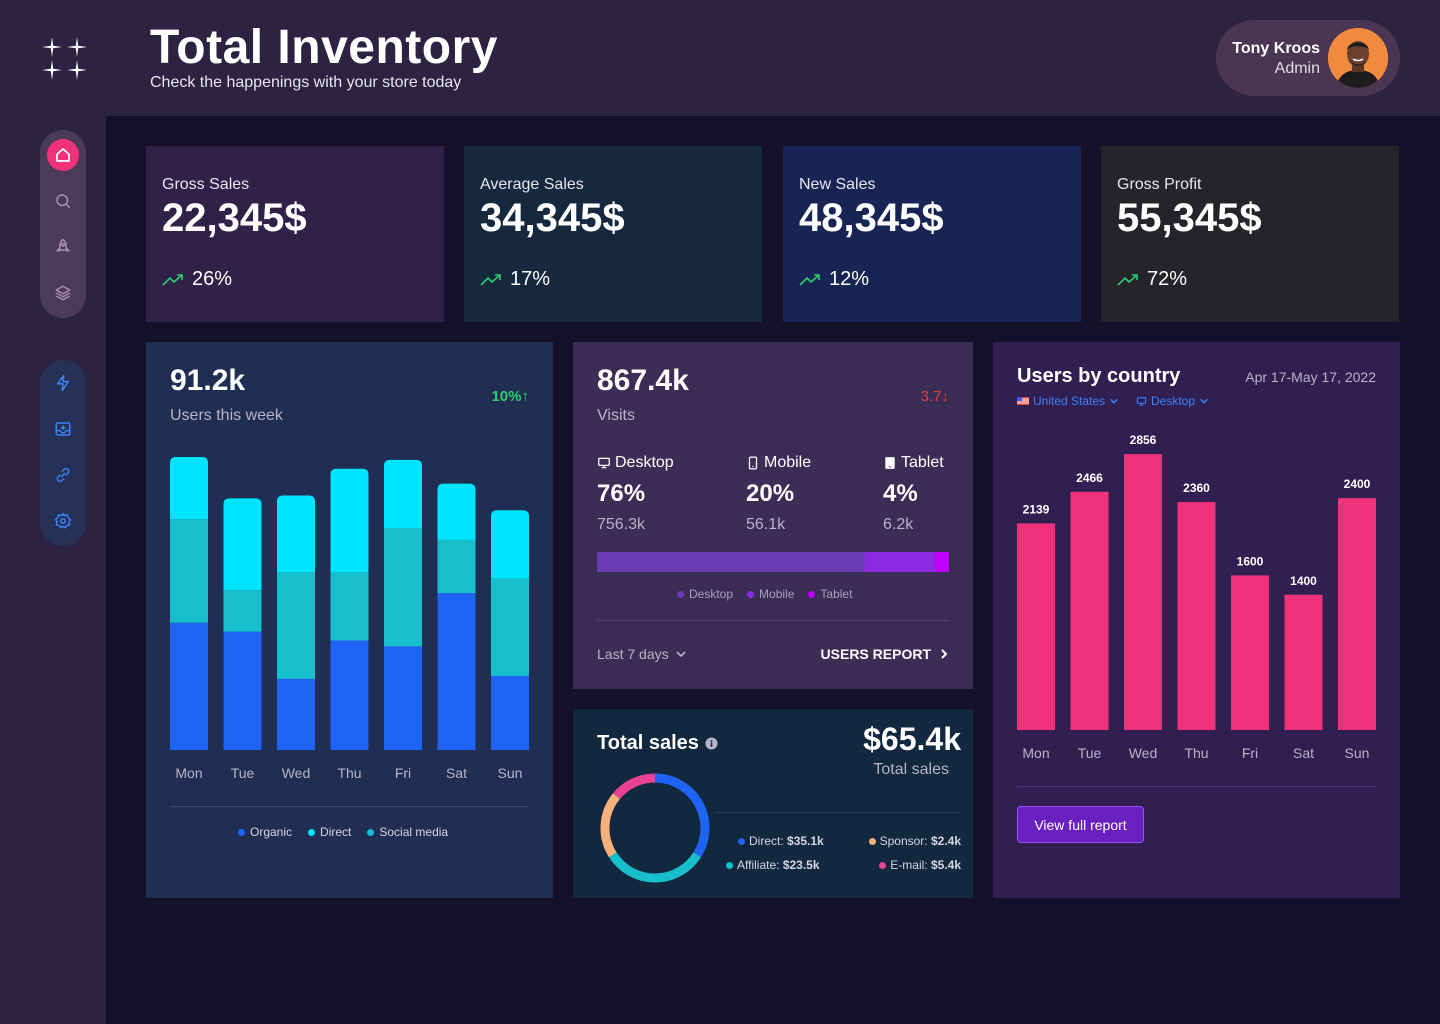  I want to click on bar-value-label: 2400, so click(1357, 484).